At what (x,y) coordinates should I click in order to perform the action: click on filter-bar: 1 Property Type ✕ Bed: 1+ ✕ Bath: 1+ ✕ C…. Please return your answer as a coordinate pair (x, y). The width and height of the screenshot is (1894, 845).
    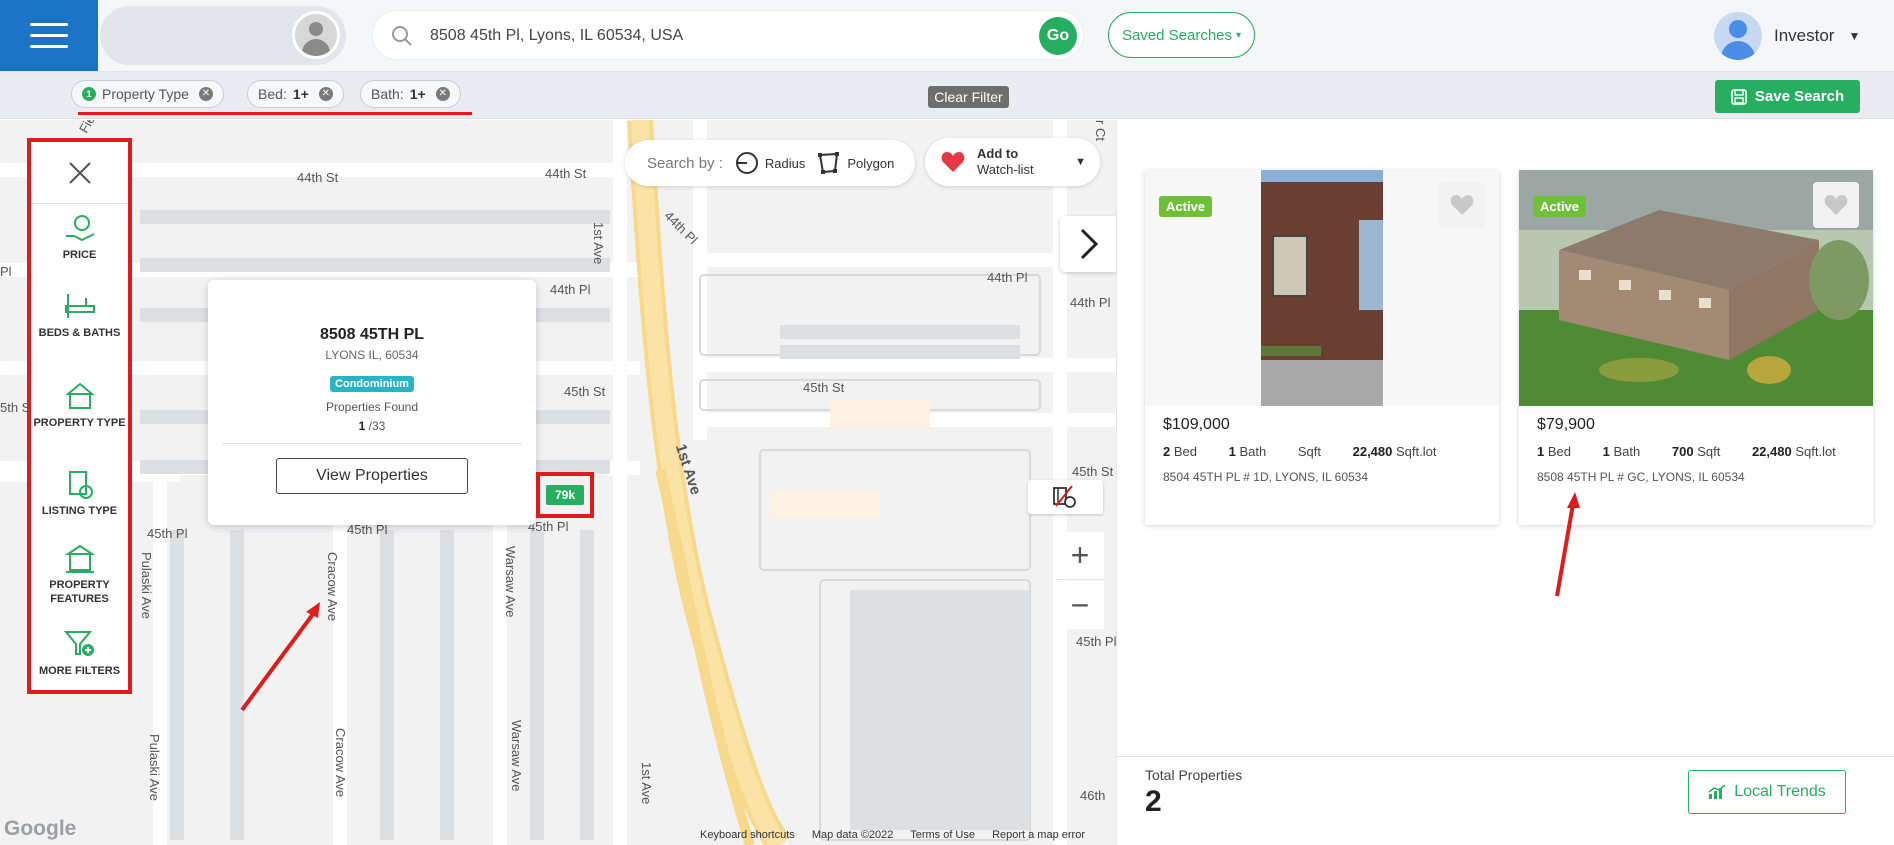
    Looking at the image, I should click on (947, 95).